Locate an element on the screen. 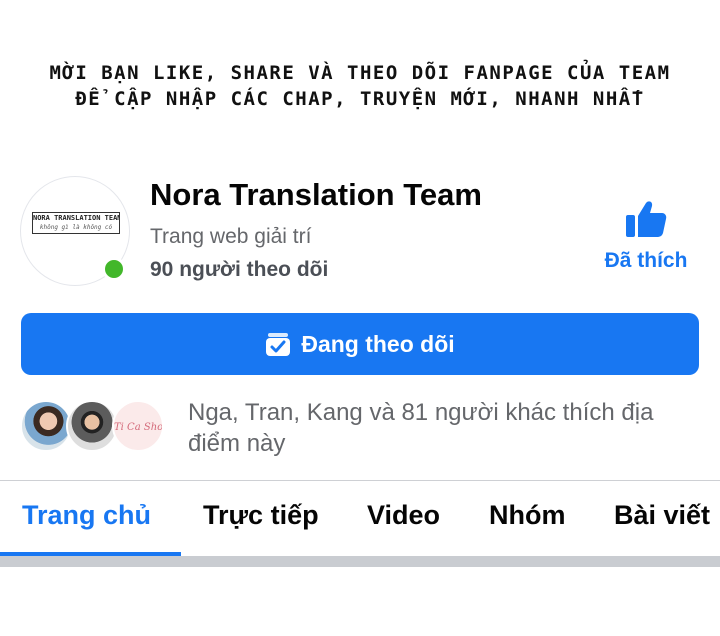 Image resolution: width=720 pixels, height=636 pixels. following-button: Đang theo dõi is located at coordinates (360, 344).